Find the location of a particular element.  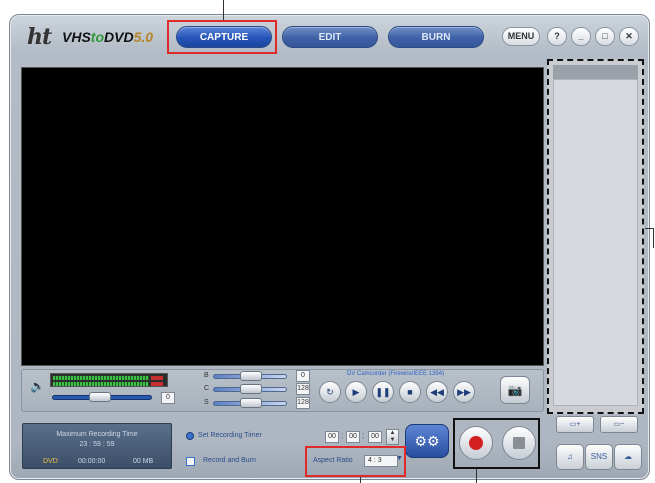

clip-list-area is located at coordinates (595, 242).